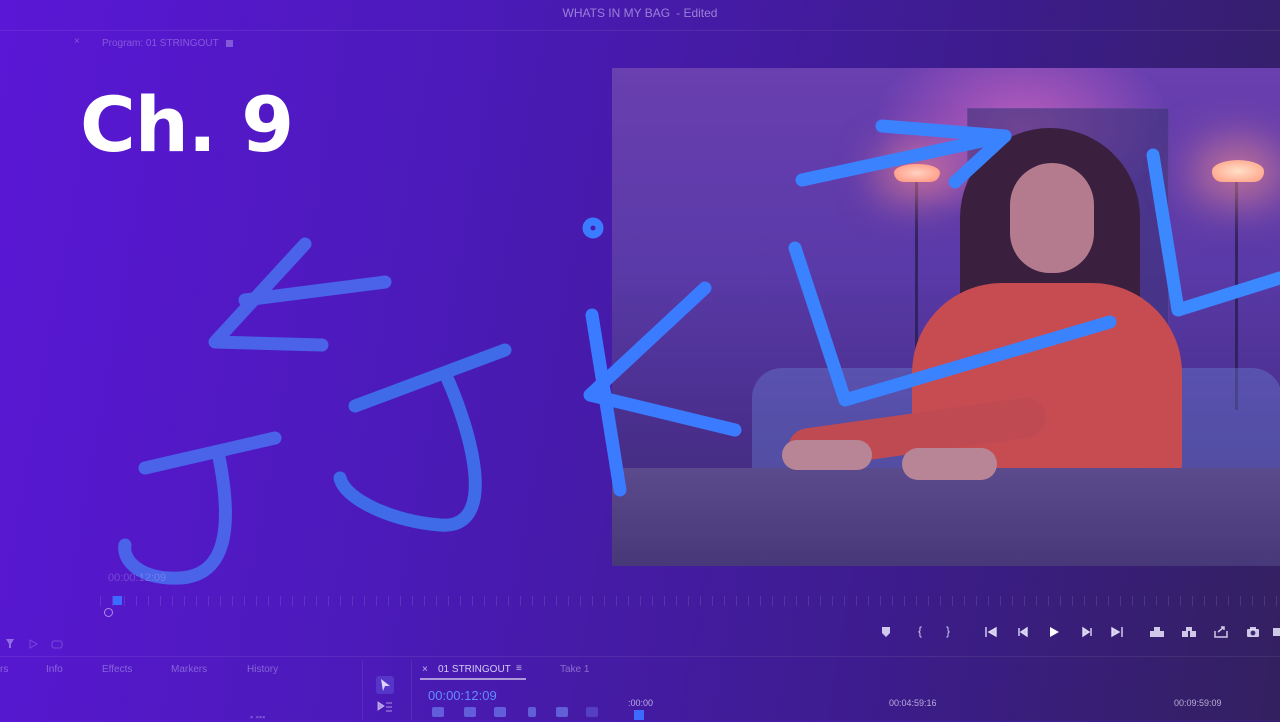  What do you see at coordinates (640, 635) in the screenshot?
I see `transport-controls: { }` at bounding box center [640, 635].